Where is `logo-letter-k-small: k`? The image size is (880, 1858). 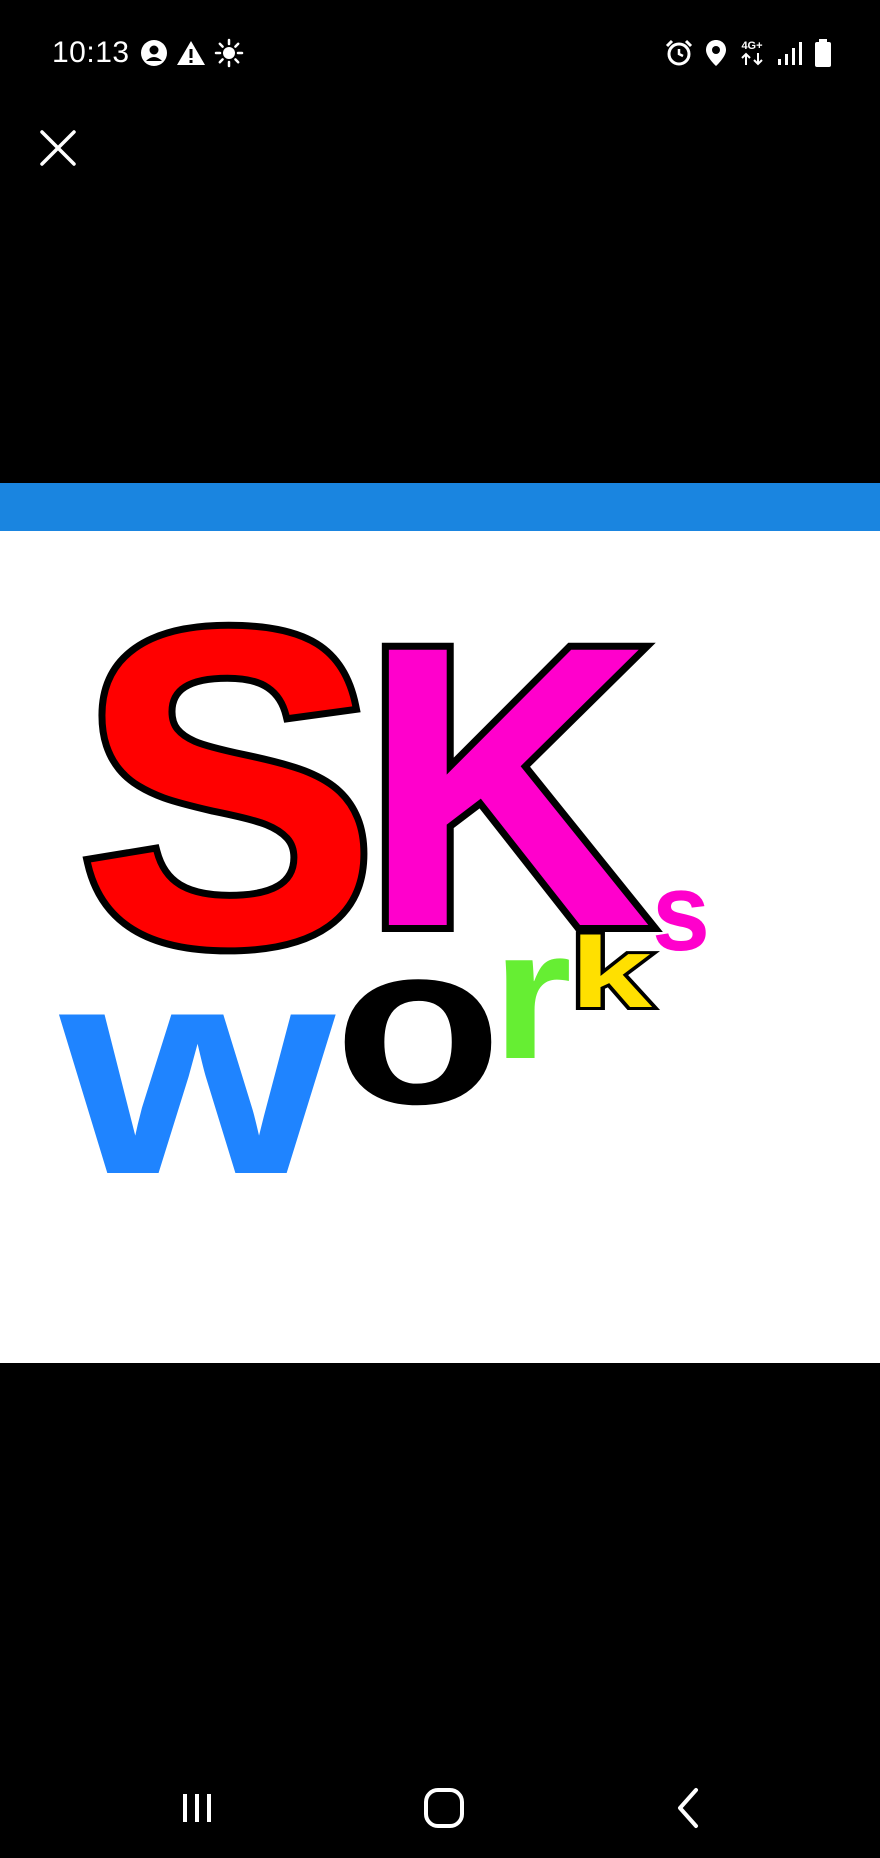
logo-letter-k-small: k is located at coordinates (611, 973).